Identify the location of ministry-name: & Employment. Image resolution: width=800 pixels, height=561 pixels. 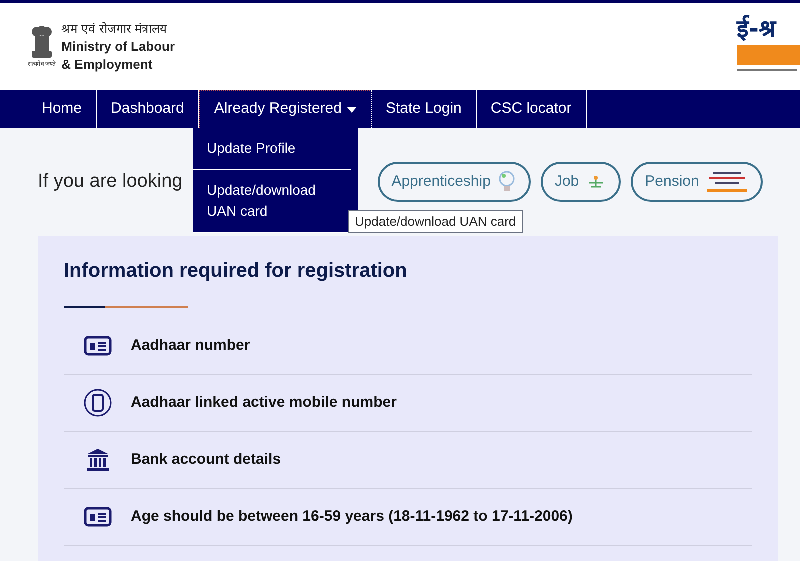
(108, 65).